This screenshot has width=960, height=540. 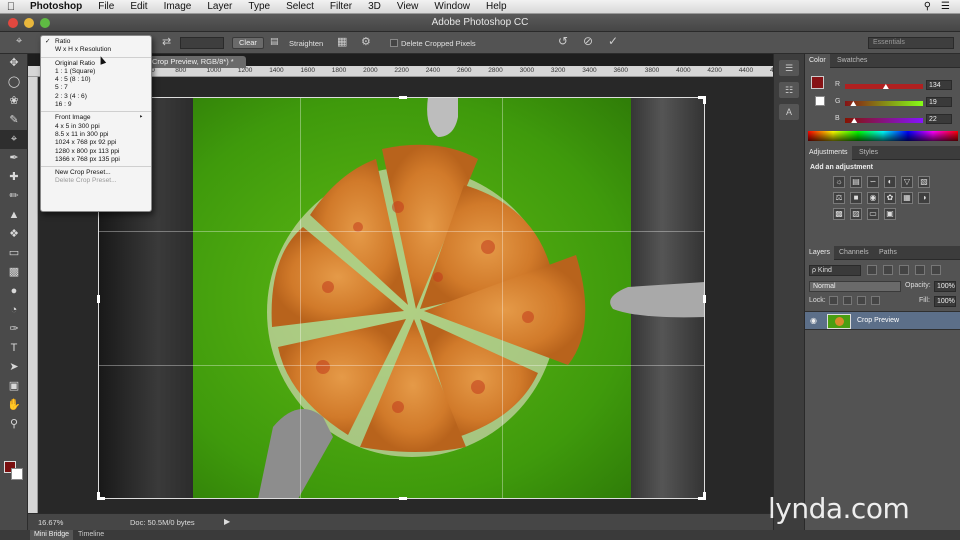 What do you see at coordinates (789, 90) in the screenshot?
I see `properties-panel-icon: ☷` at bounding box center [789, 90].